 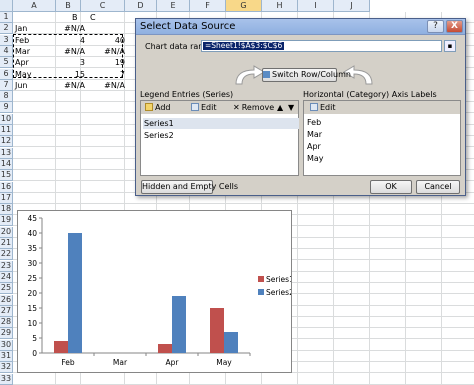 I want to click on row-header: 13, so click(x=6, y=153).